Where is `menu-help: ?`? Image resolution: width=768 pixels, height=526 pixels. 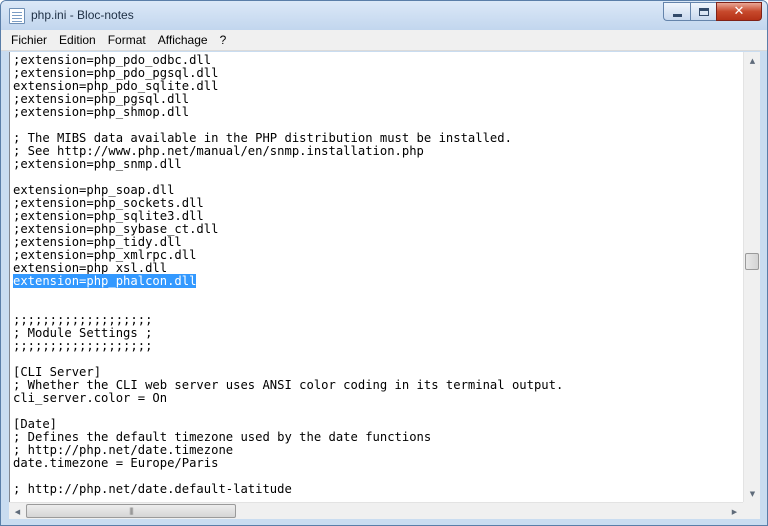
menu-help: ? is located at coordinates (223, 40).